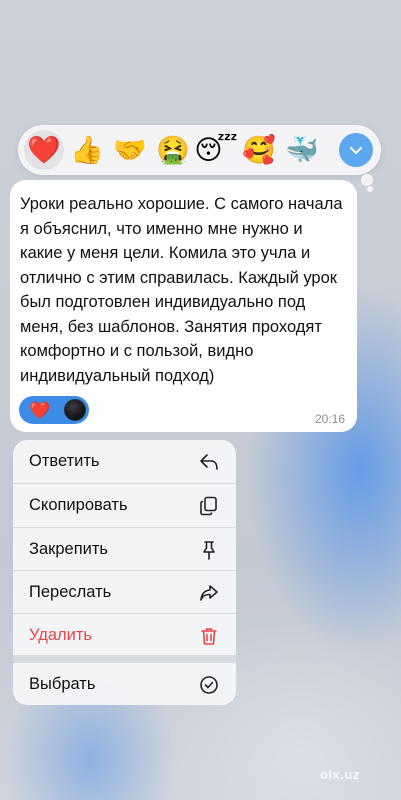 Image resolution: width=401 pixels, height=800 pixels. Describe the element at coordinates (209, 550) in the screenshot. I see `pin-icon` at that location.